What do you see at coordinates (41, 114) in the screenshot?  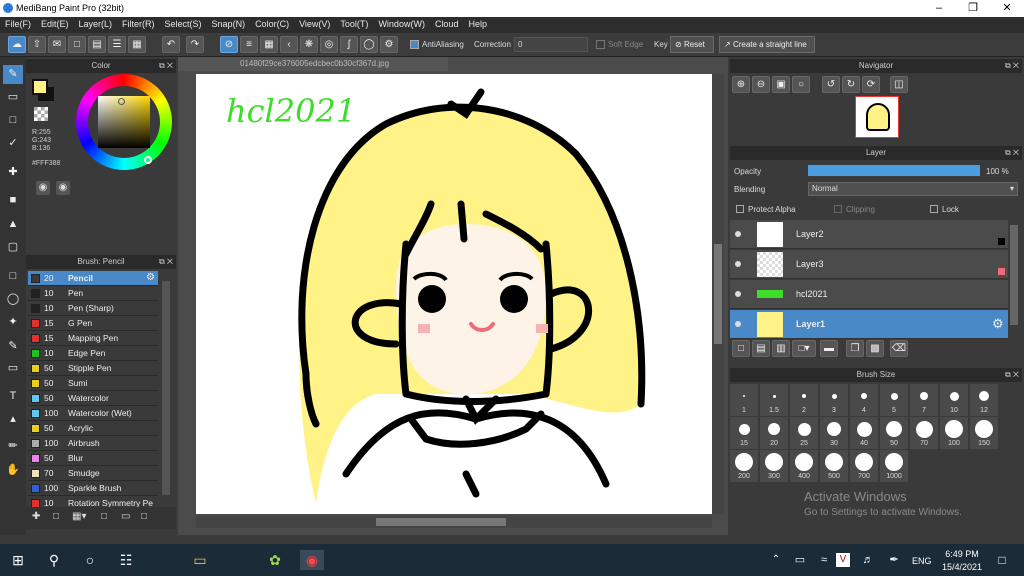 I see `transparent-swatch` at bounding box center [41, 114].